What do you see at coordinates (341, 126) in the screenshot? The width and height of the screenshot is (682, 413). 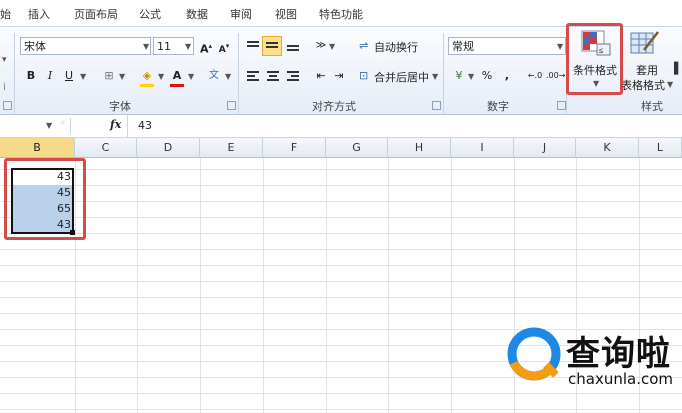 I see `formula-bar: ▼ ◦ fx 43` at bounding box center [341, 126].